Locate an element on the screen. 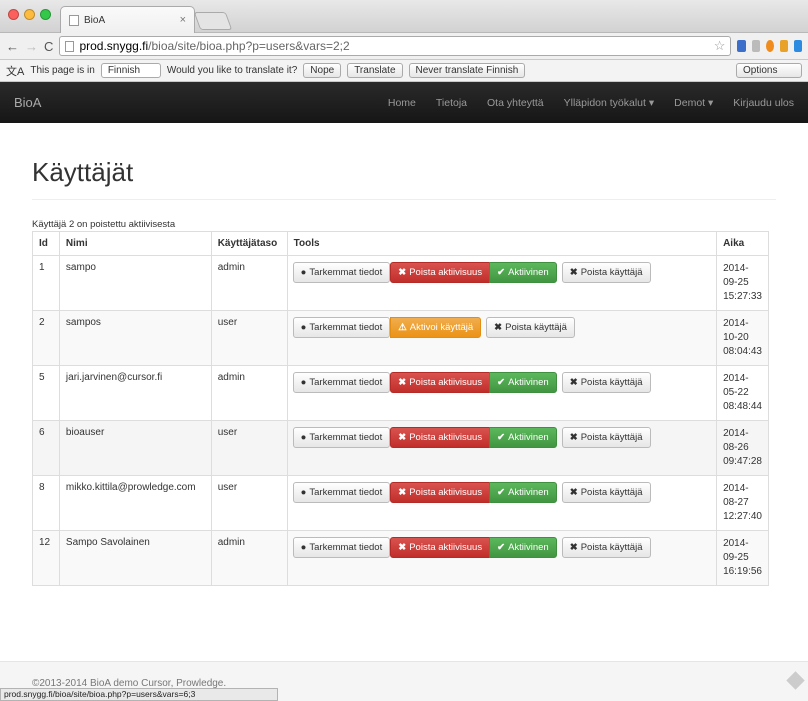  language-select: Finnish is located at coordinates (130, 70).